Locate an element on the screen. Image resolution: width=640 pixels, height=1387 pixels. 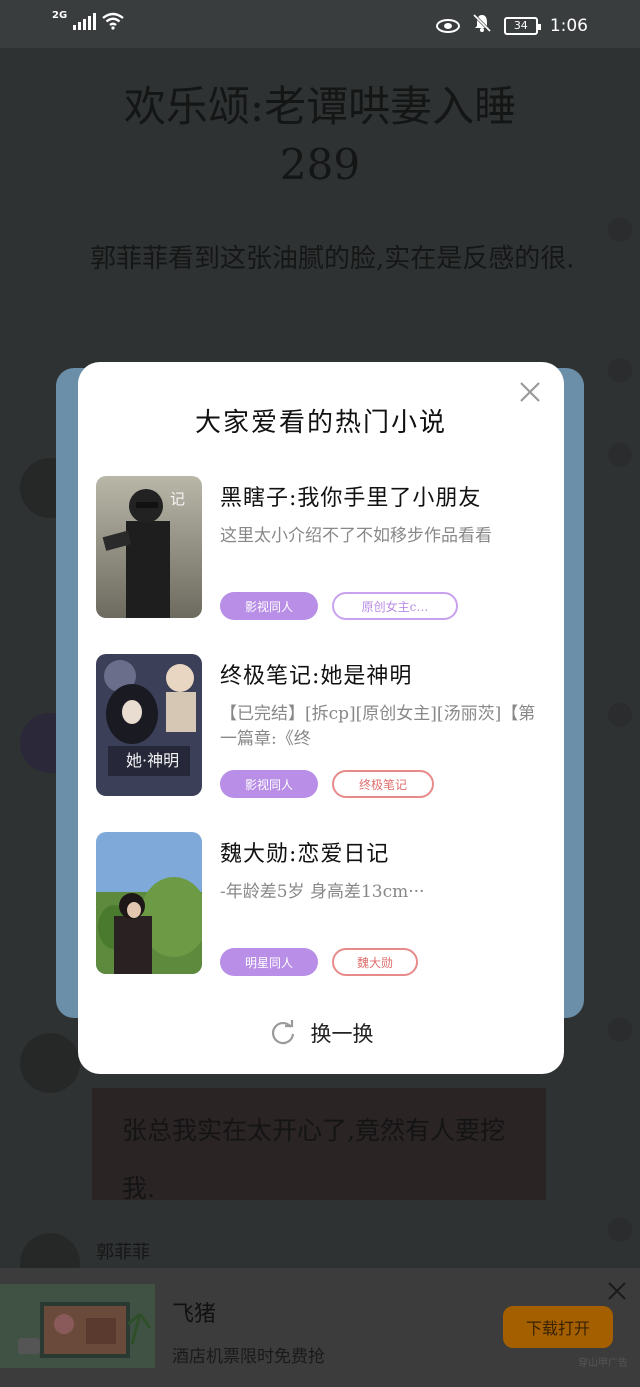
book-title: 黑瞎子:我你手里了小朋友 is located at coordinates (350, 496).